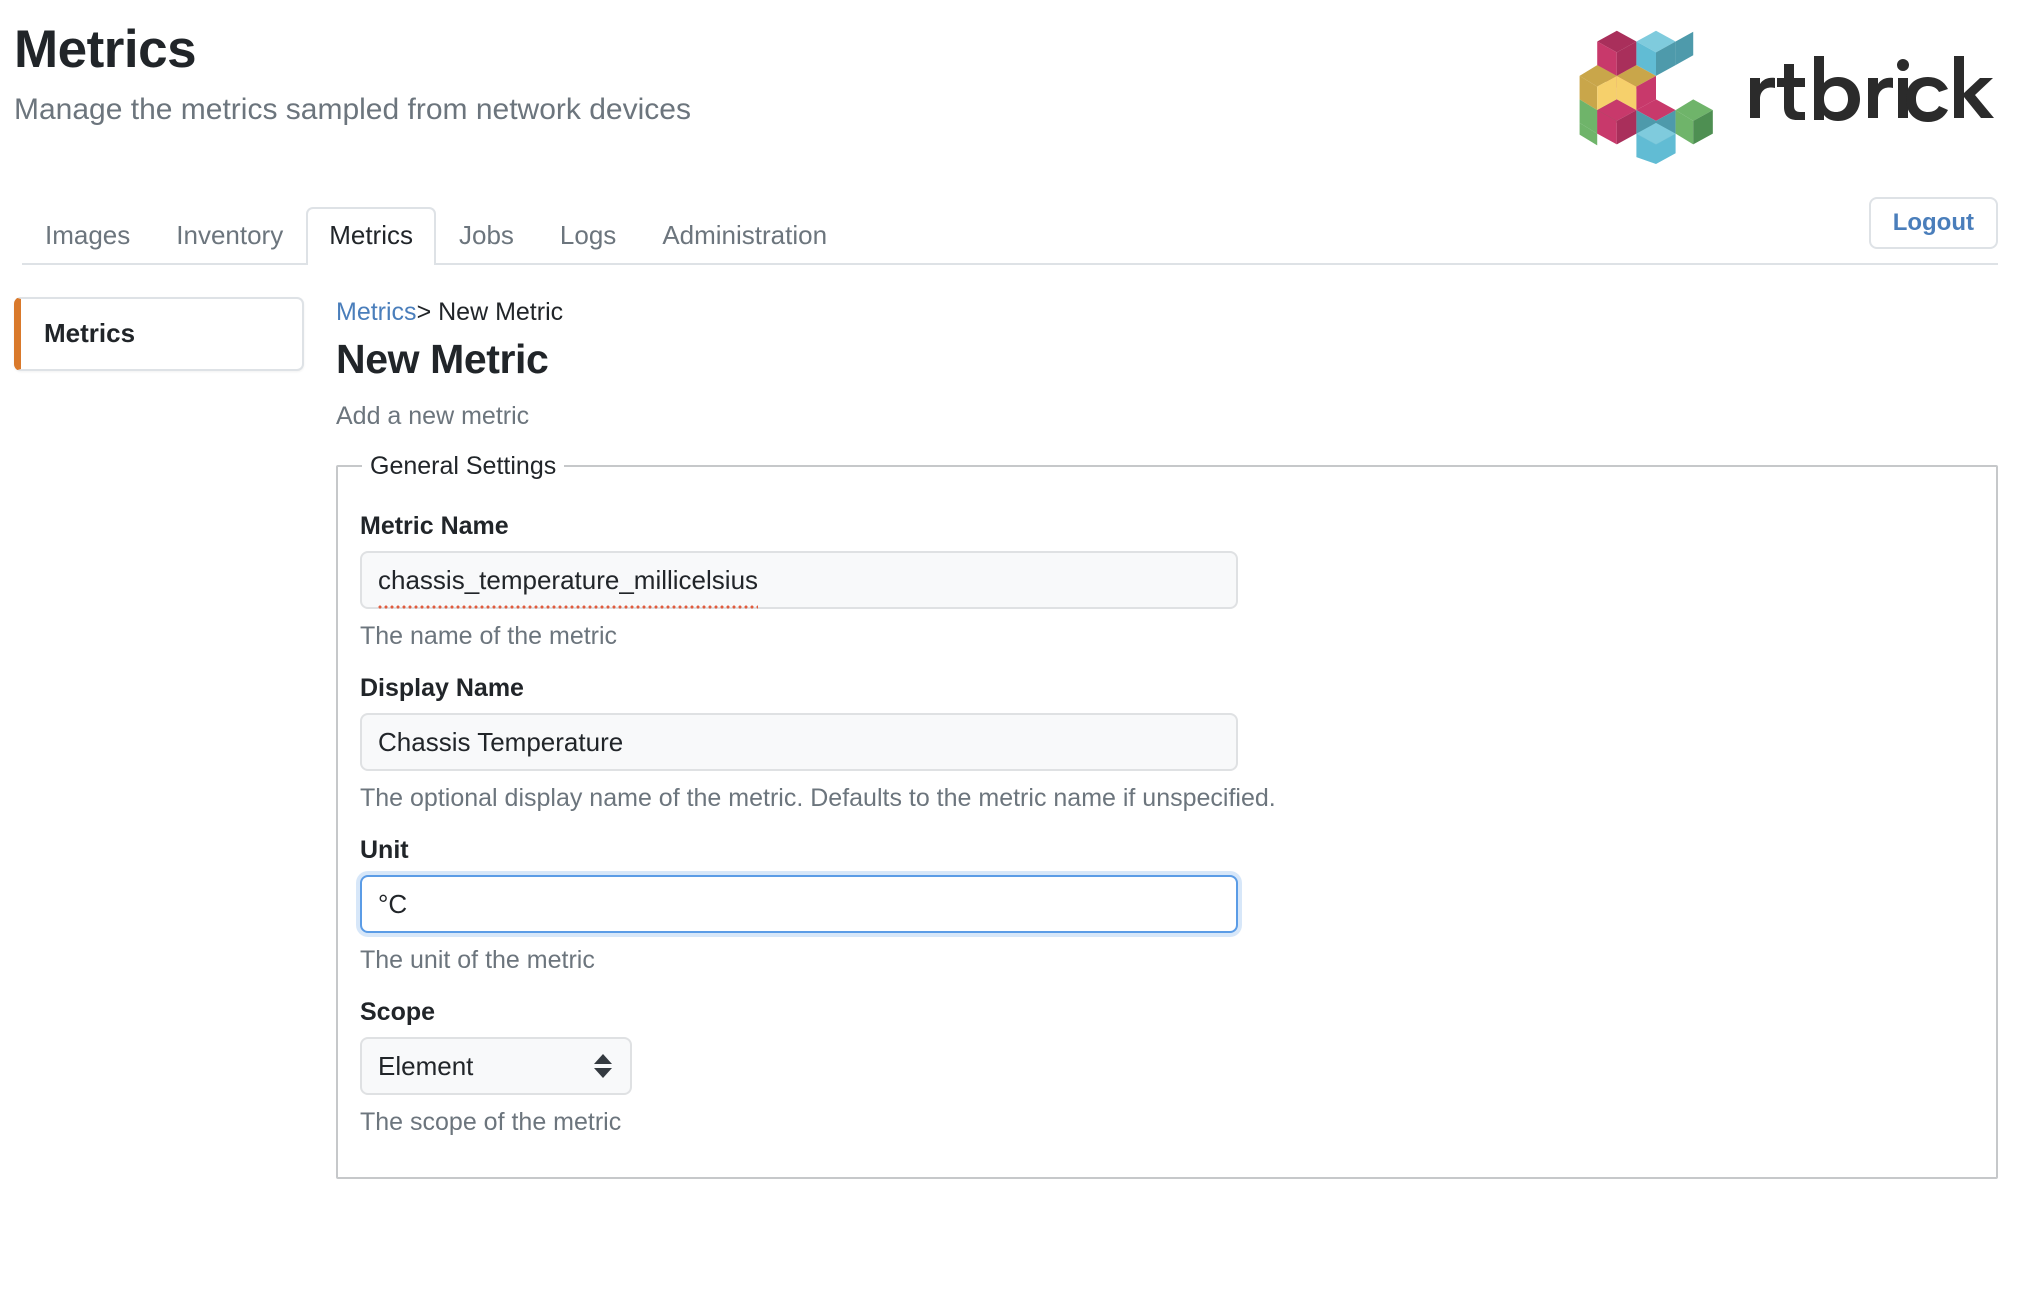 The width and height of the screenshot is (2020, 1300). I want to click on tab-inventory: Inventory, so click(229, 236).